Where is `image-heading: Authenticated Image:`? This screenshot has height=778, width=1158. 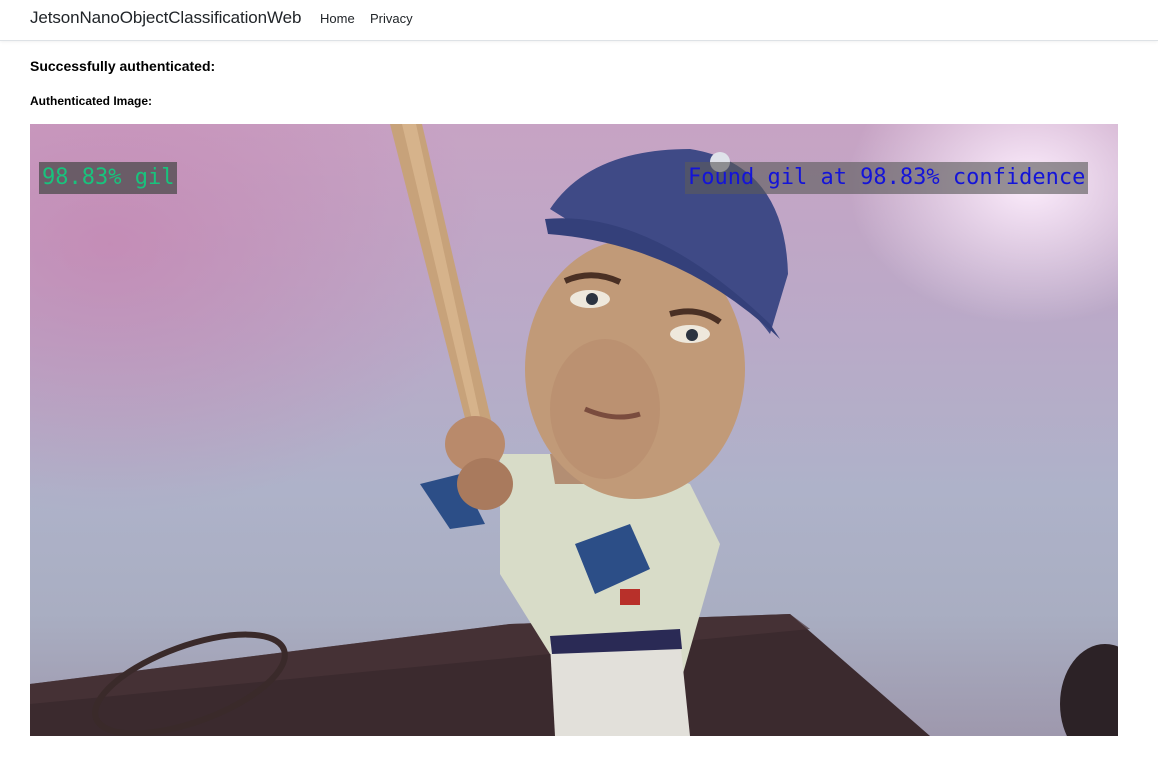 image-heading: Authenticated Image: is located at coordinates (91, 101).